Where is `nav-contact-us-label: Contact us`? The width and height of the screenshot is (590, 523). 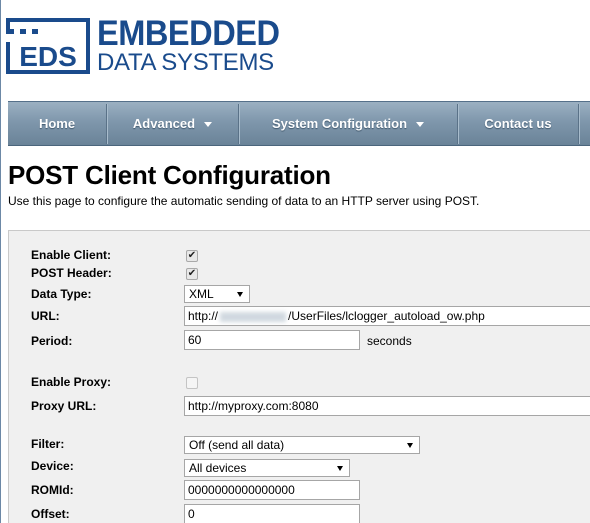 nav-contact-us-label: Contact us is located at coordinates (518, 123).